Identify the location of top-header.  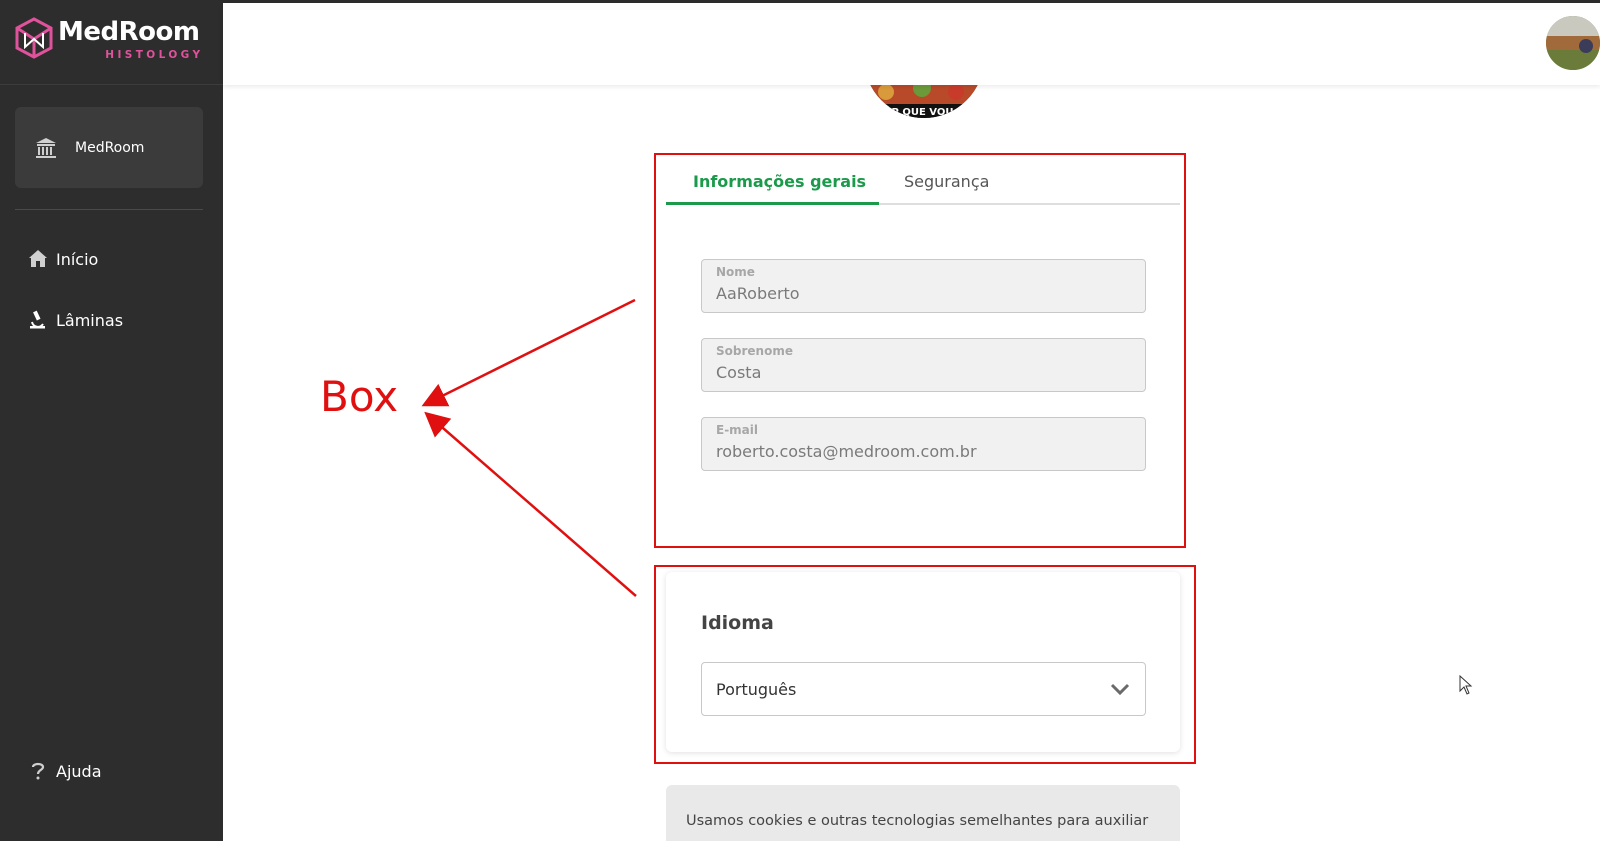
(911, 44).